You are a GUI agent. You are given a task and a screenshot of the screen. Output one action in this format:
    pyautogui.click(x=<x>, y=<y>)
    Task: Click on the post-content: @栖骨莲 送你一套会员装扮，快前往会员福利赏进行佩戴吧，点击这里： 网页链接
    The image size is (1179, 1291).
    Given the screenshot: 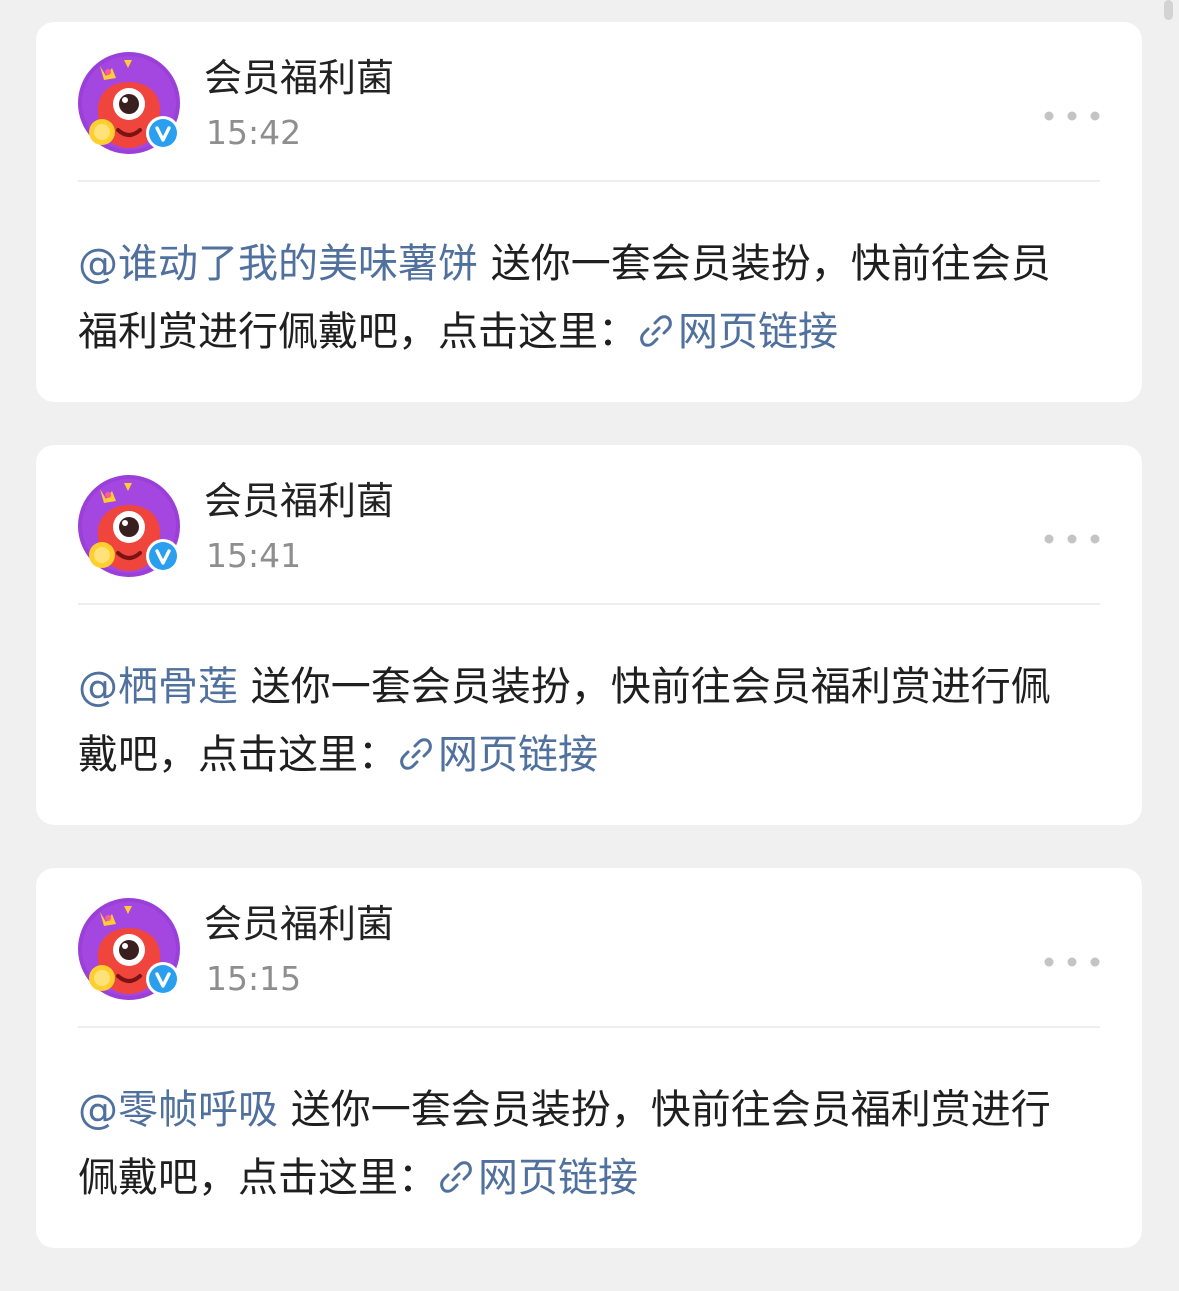 What is the action you would take?
    pyautogui.click(x=578, y=721)
    